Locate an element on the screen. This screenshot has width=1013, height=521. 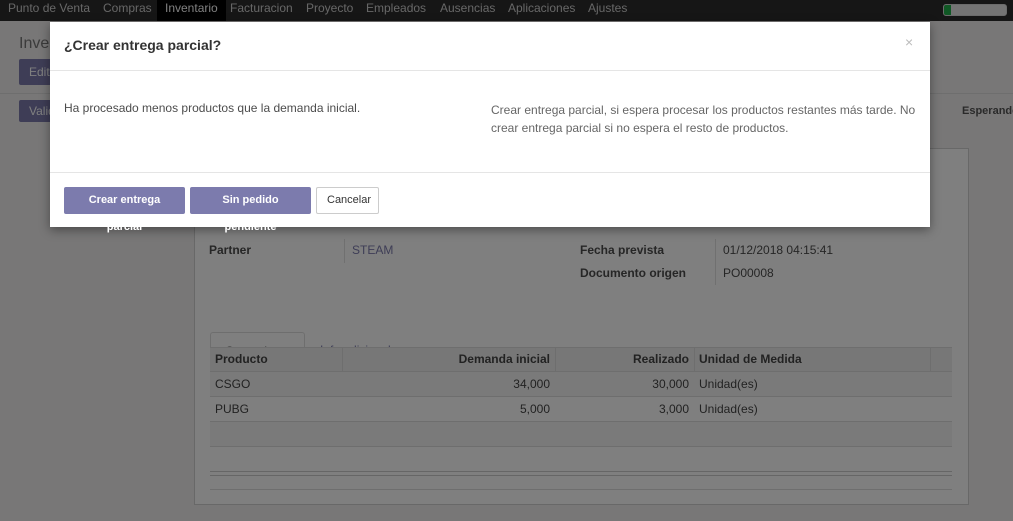
cancel-button: Cancelar is located at coordinates (347, 200).